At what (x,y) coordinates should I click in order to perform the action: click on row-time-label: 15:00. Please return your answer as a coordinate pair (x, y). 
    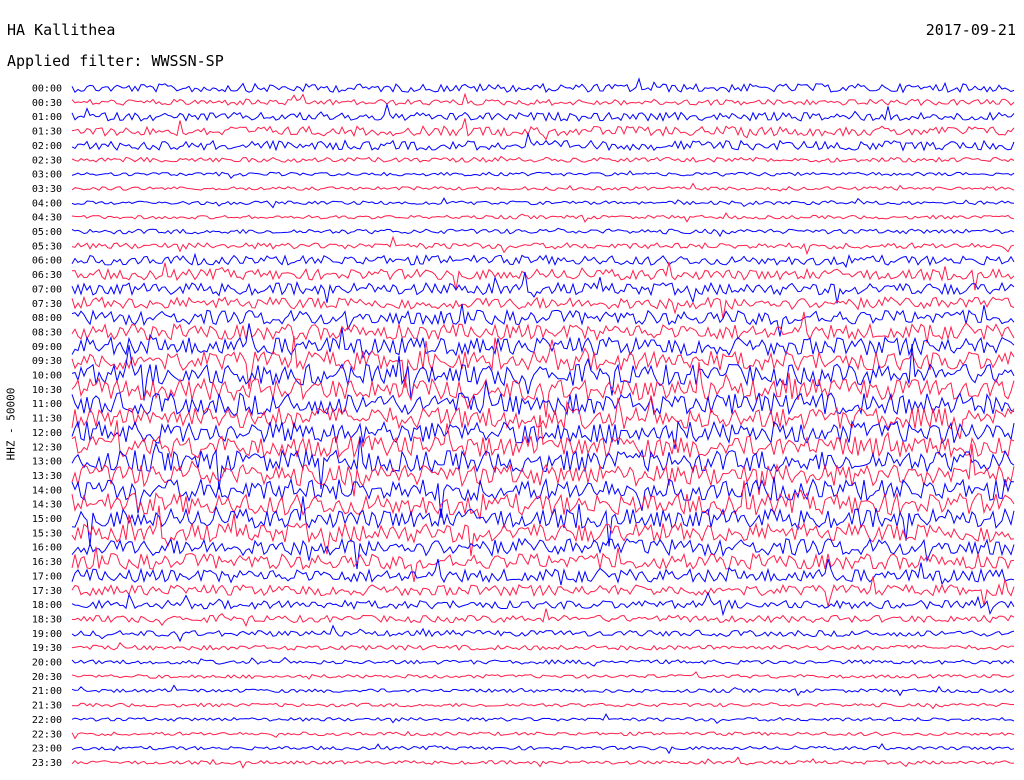
    Looking at the image, I should click on (47, 519).